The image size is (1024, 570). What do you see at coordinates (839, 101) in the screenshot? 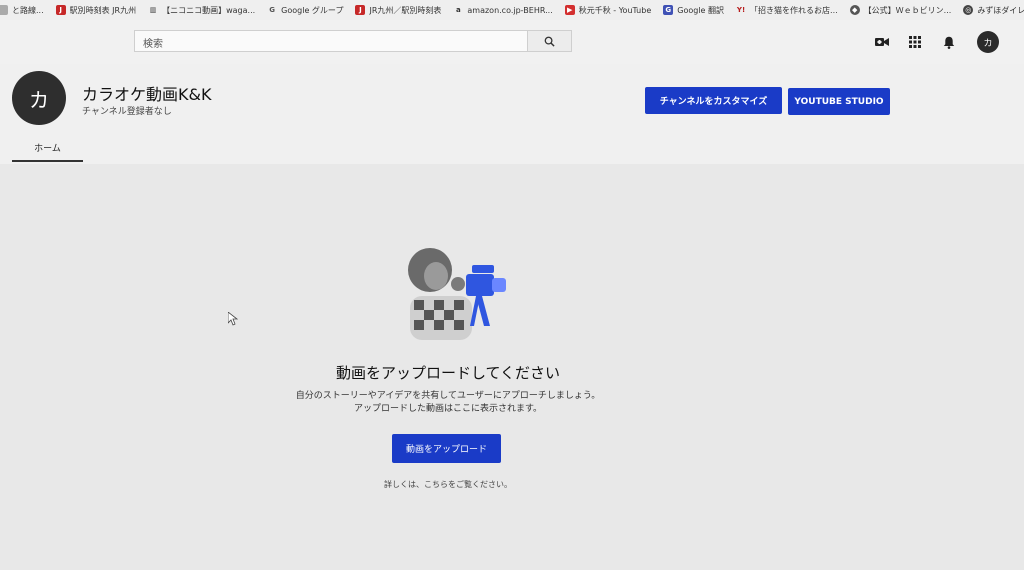
I see `youtube-studio-button: YOUTUBE STUDIO` at bounding box center [839, 101].